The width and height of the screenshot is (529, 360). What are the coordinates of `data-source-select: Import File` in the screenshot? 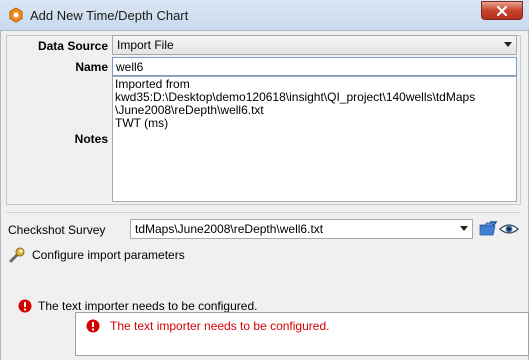 It's located at (314, 45).